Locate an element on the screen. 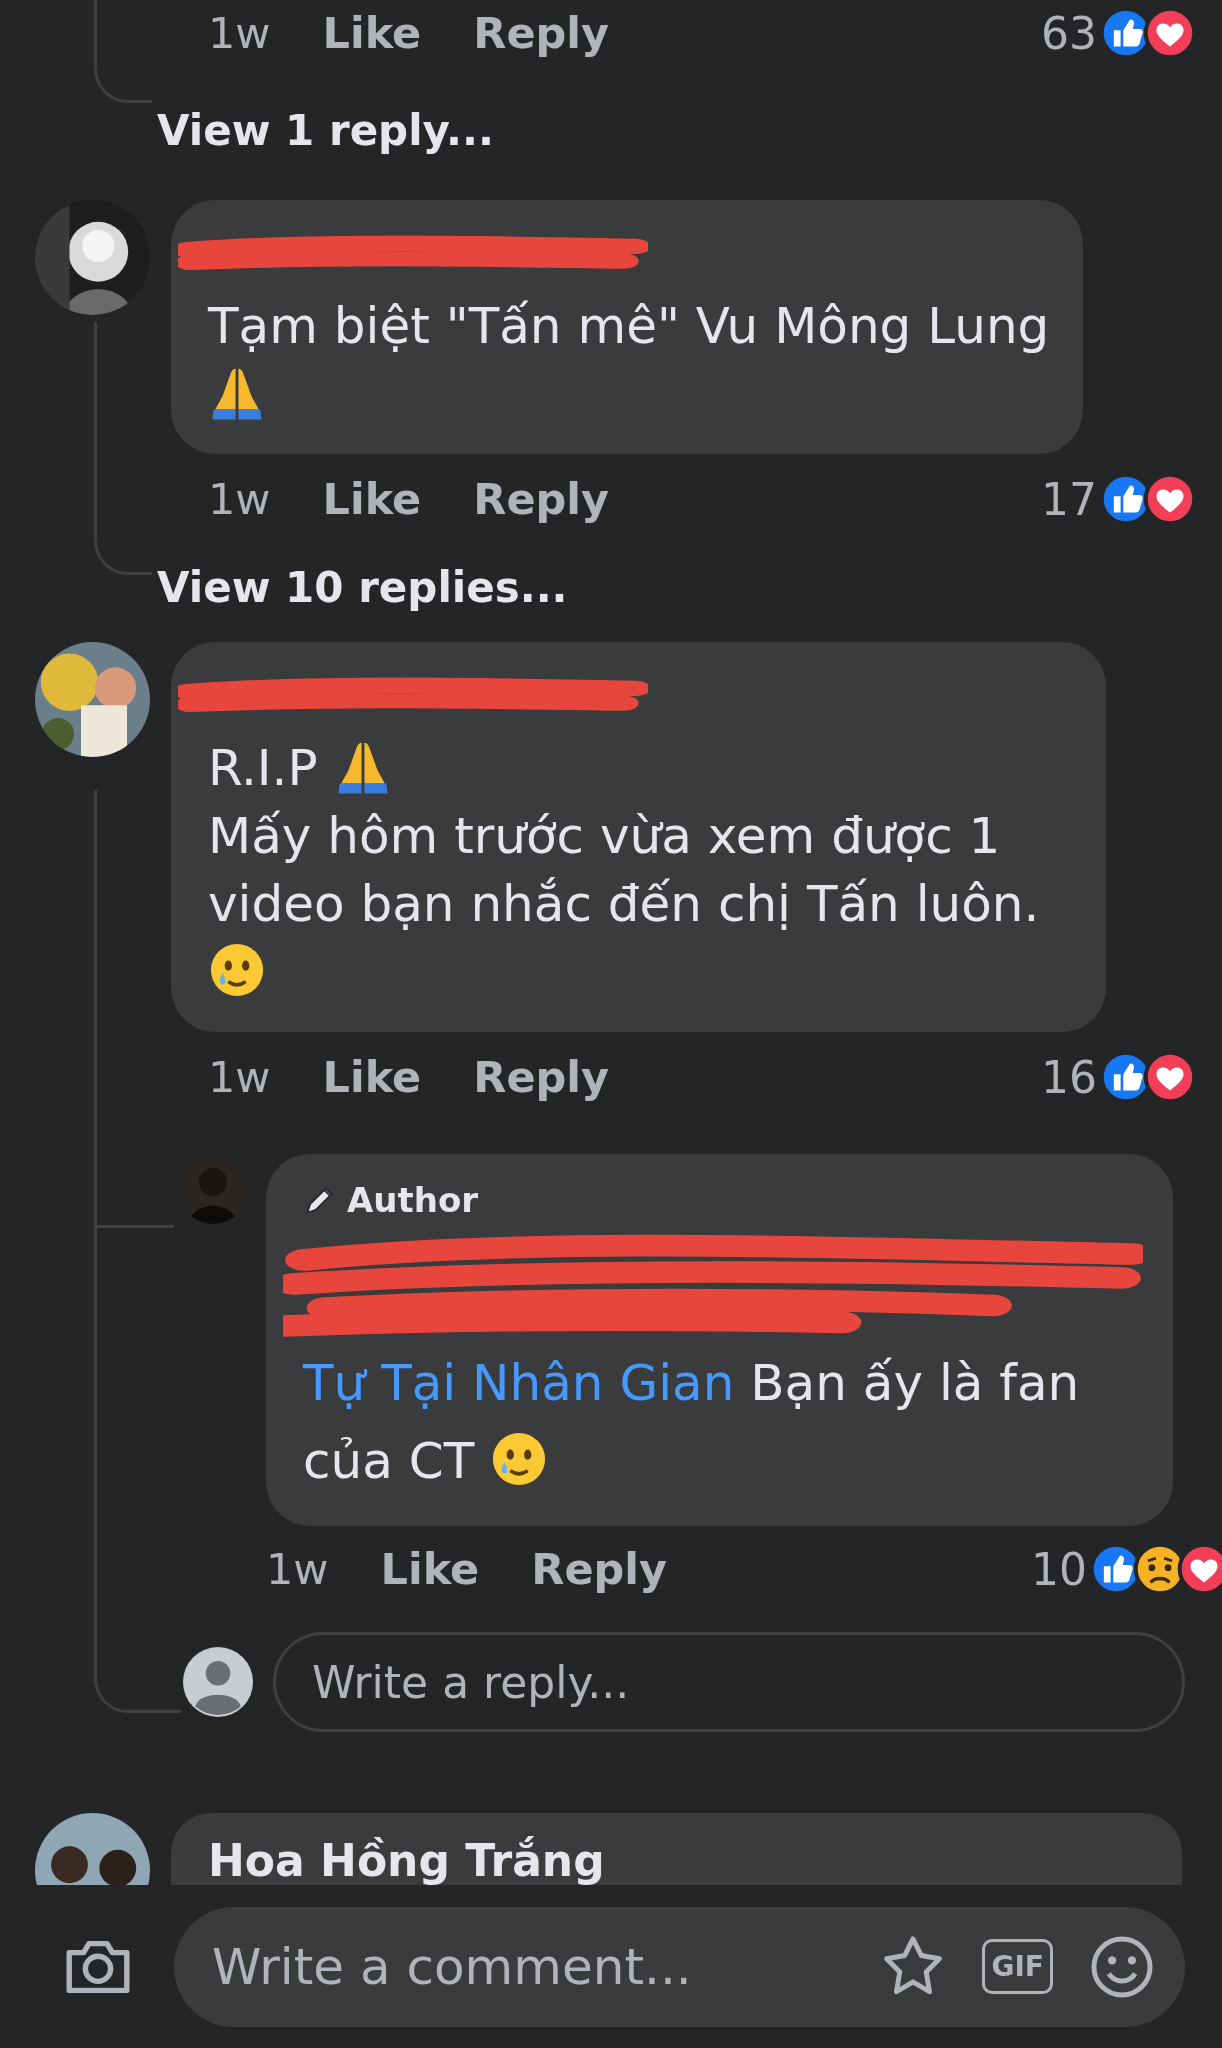 The width and height of the screenshot is (1222, 2048). reaction-count: 16 is located at coordinates (1069, 1077).